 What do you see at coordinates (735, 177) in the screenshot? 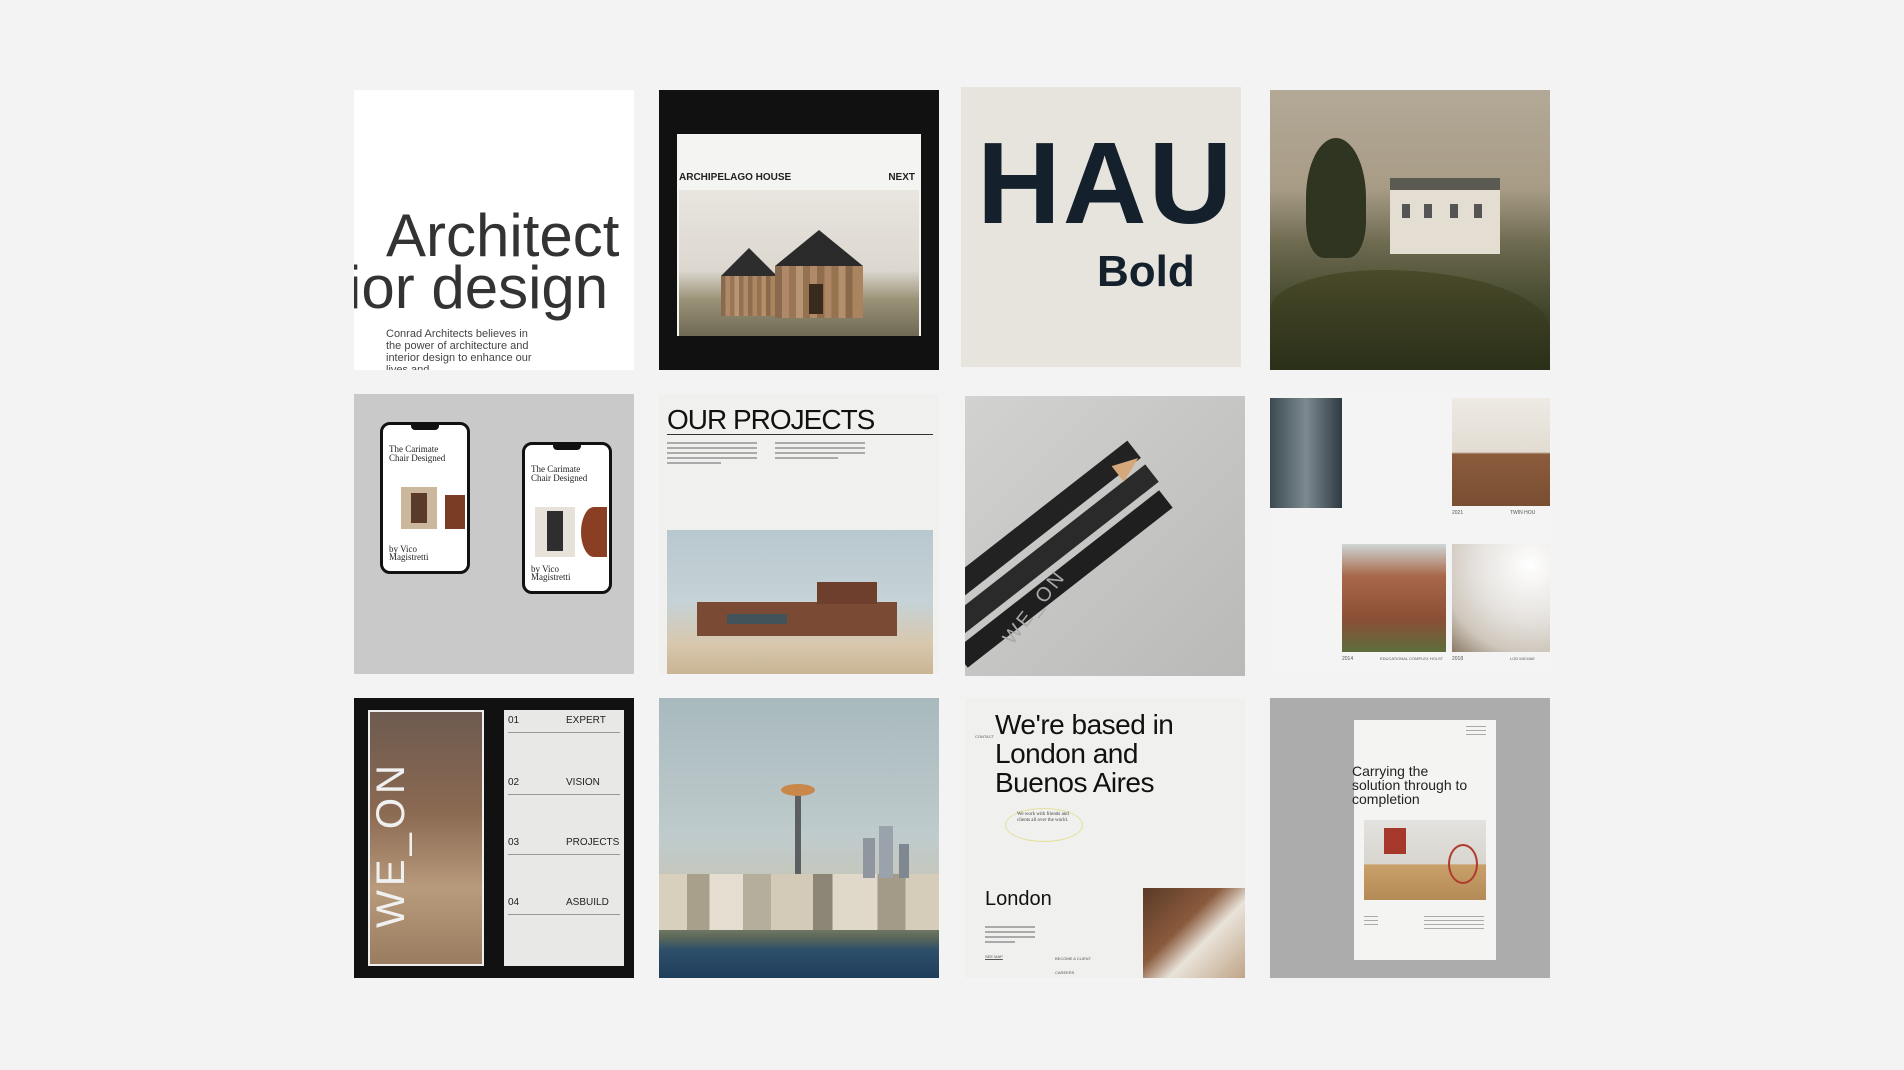
I see `project-title: ARCHIPELAGO HOUSE` at bounding box center [735, 177].